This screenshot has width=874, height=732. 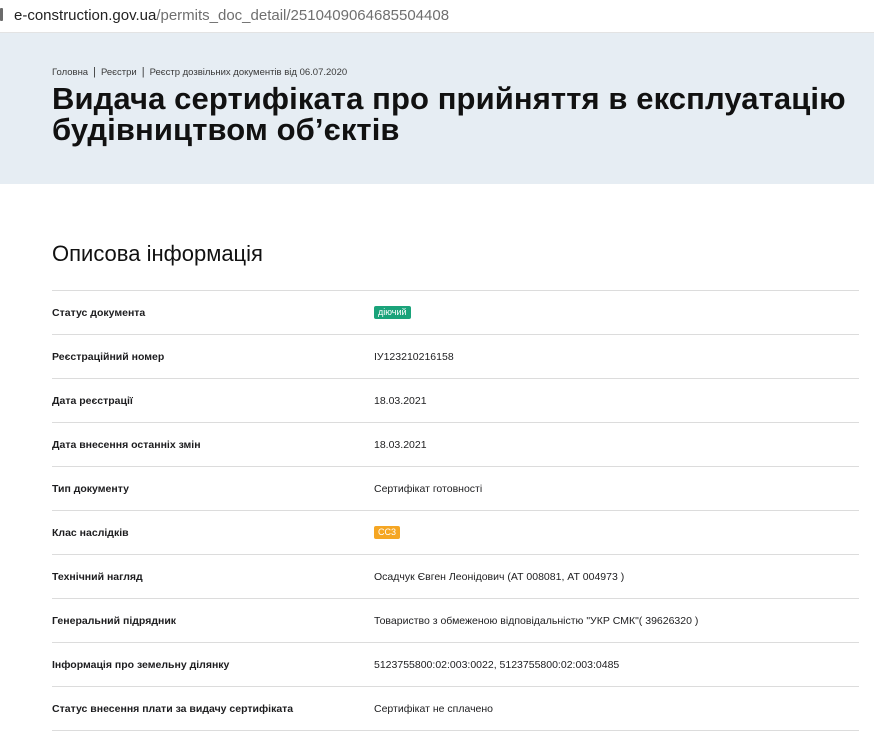 I want to click on table-row: Дата реєстрації 18.03.2021, so click(x=455, y=400).